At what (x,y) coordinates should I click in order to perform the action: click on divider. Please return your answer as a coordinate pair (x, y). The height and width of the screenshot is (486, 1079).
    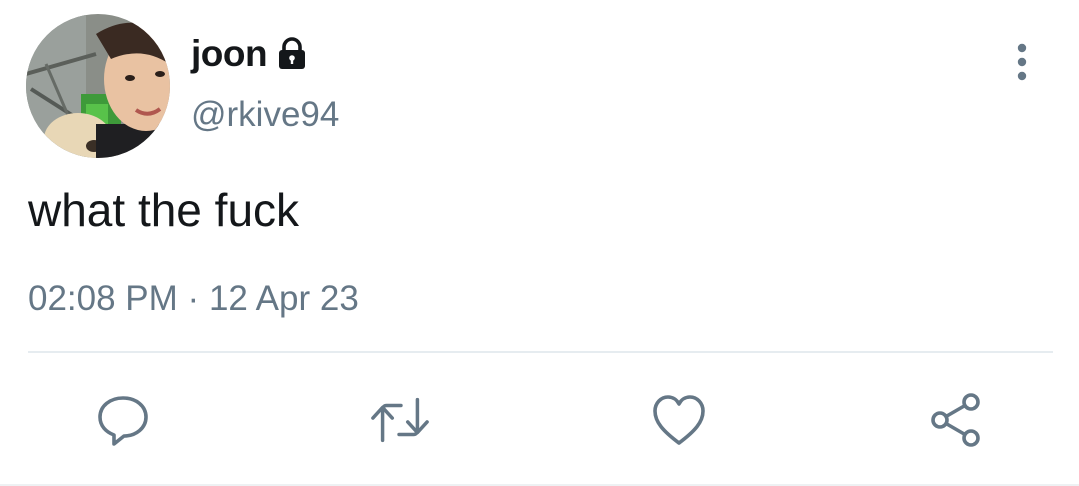
    Looking at the image, I should click on (540, 352).